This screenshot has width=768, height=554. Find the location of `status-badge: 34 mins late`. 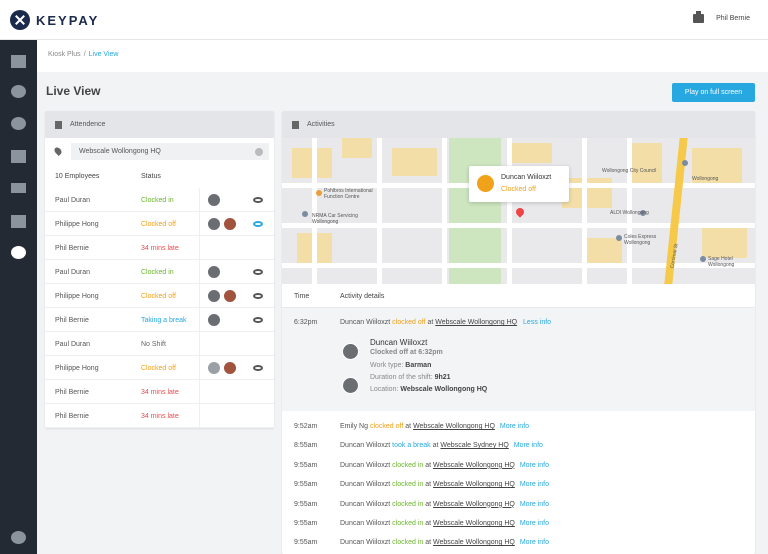

status-badge: 34 mins late is located at coordinates (160, 416).